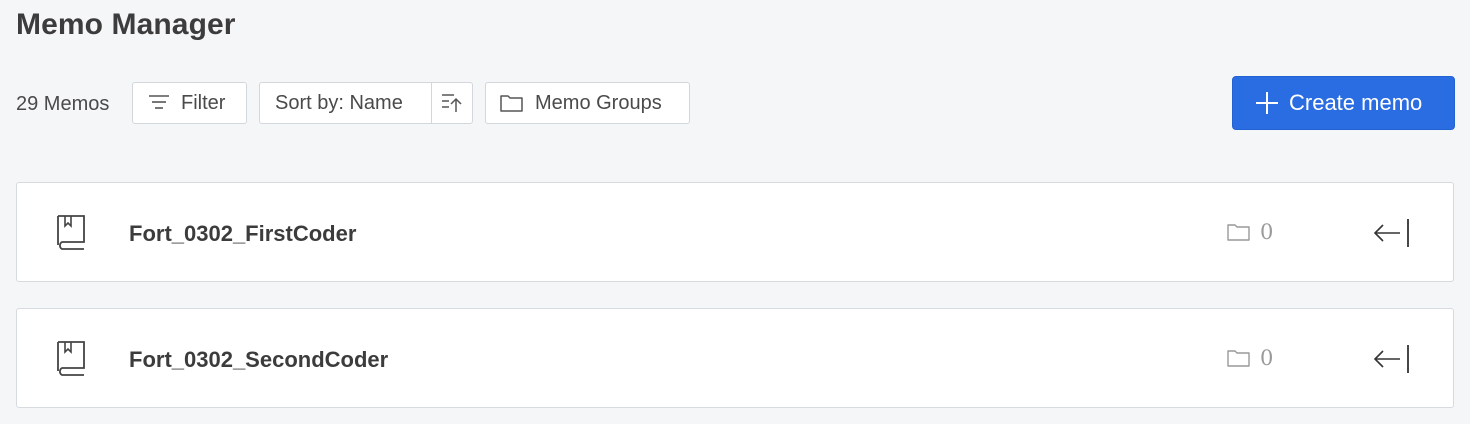 Image resolution: width=1470 pixels, height=424 pixels. I want to click on memo-name: Fort_0302_FirstCoder, so click(242, 234).